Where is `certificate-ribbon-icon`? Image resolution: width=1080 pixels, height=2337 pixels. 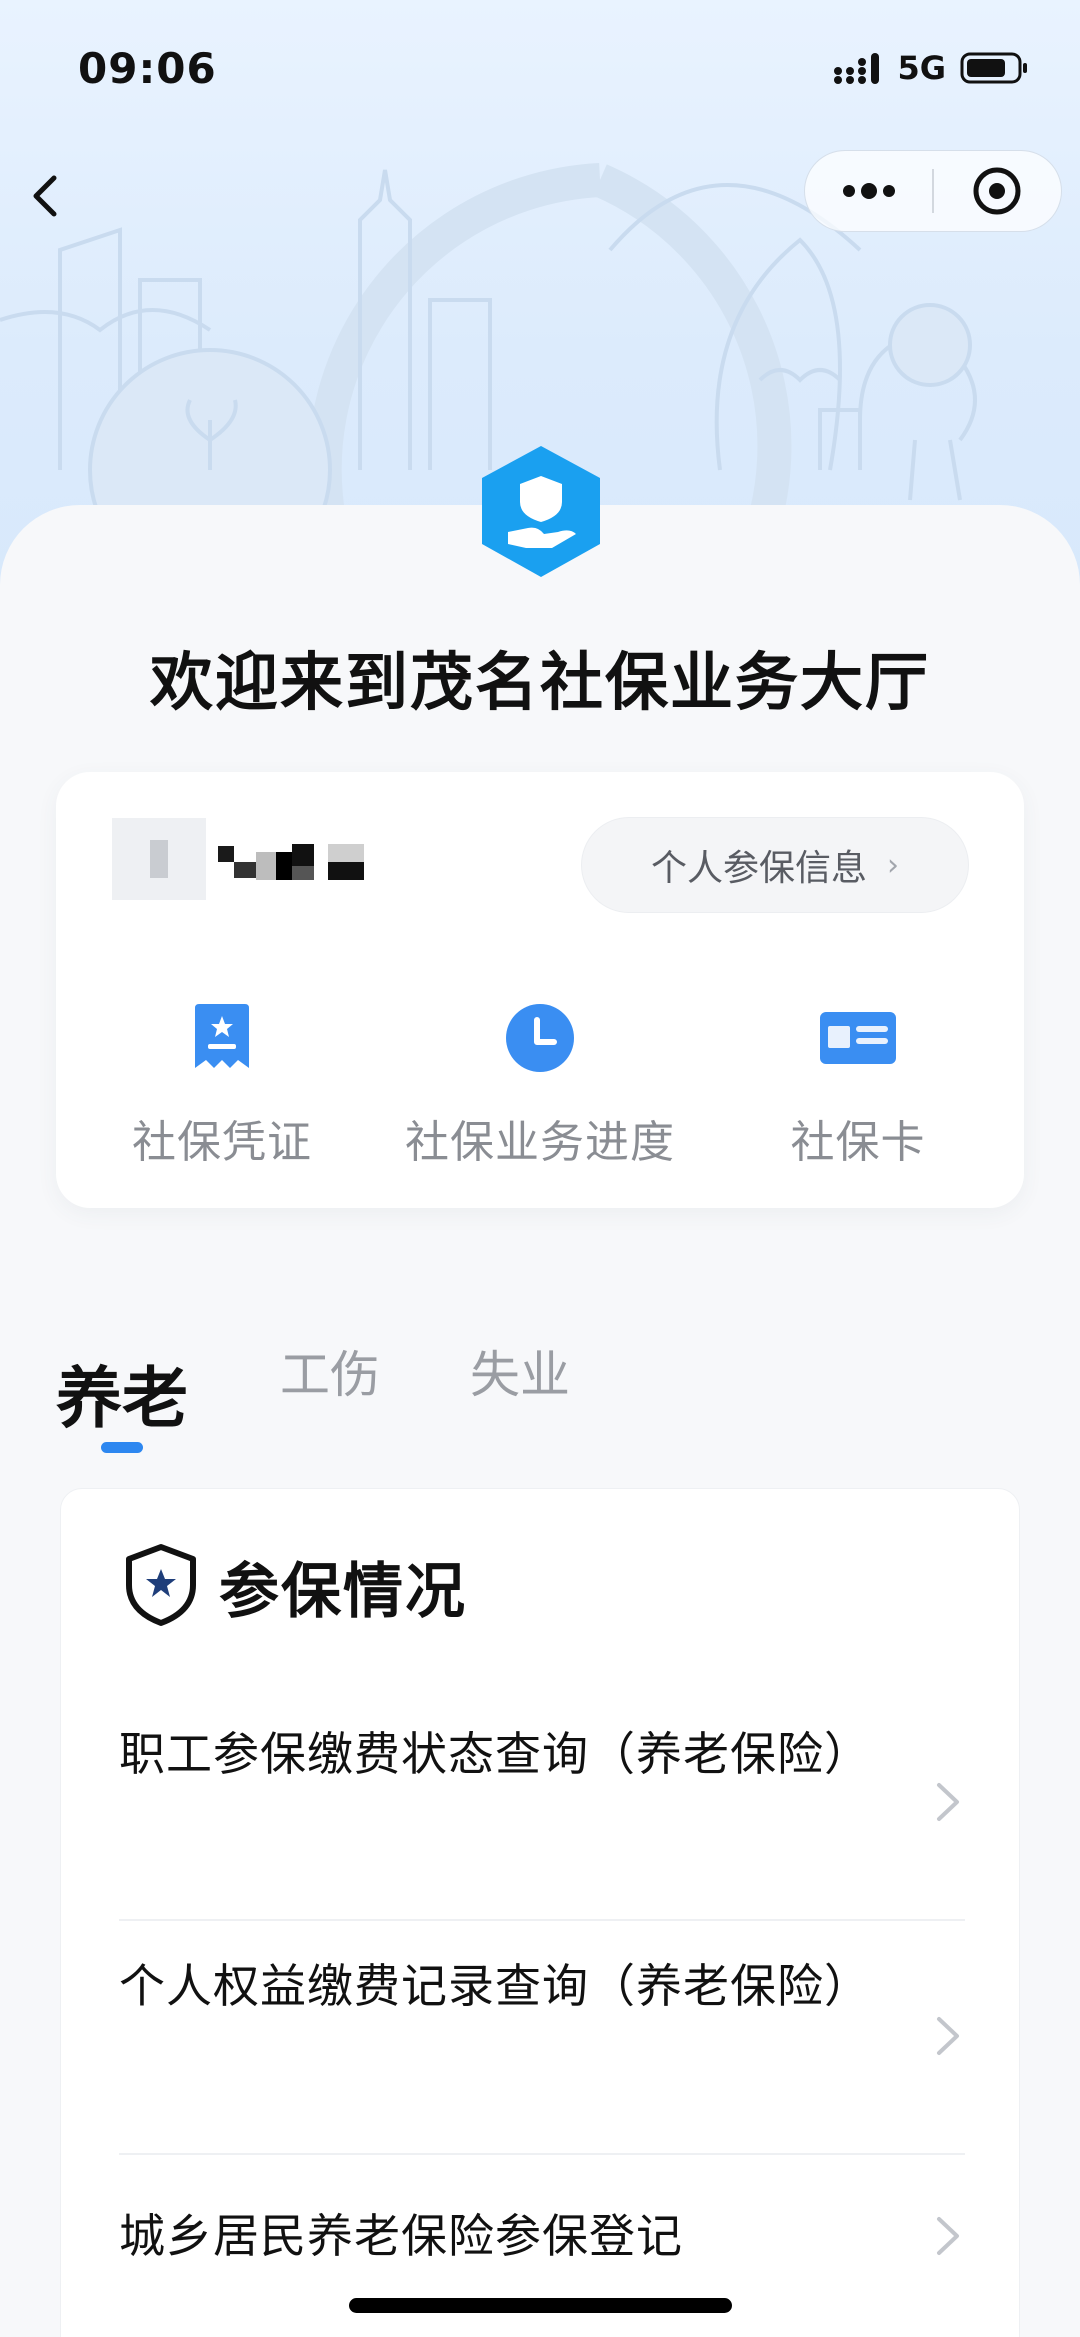 certificate-ribbon-icon is located at coordinates (222, 1036).